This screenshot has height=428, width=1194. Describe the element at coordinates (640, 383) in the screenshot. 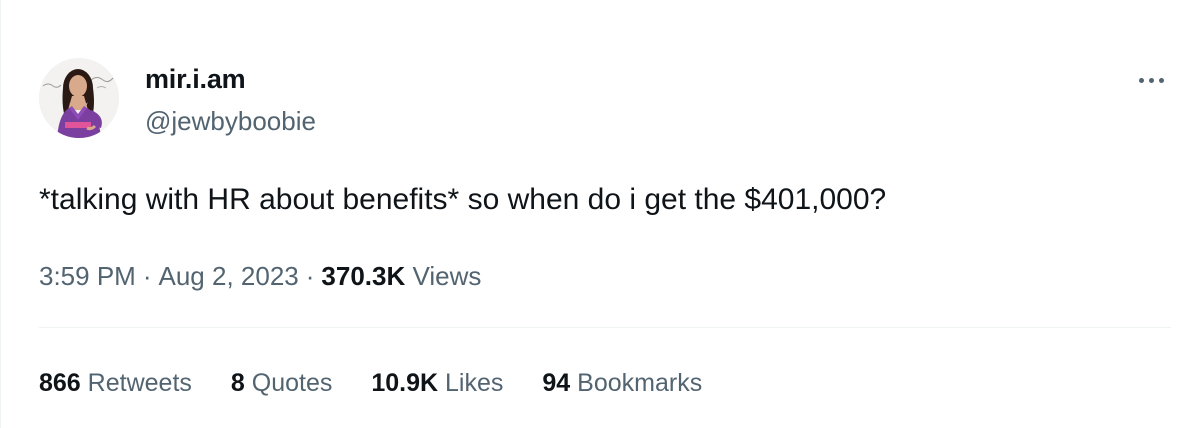

I see `bookmarks-label: Bookmarks` at that location.